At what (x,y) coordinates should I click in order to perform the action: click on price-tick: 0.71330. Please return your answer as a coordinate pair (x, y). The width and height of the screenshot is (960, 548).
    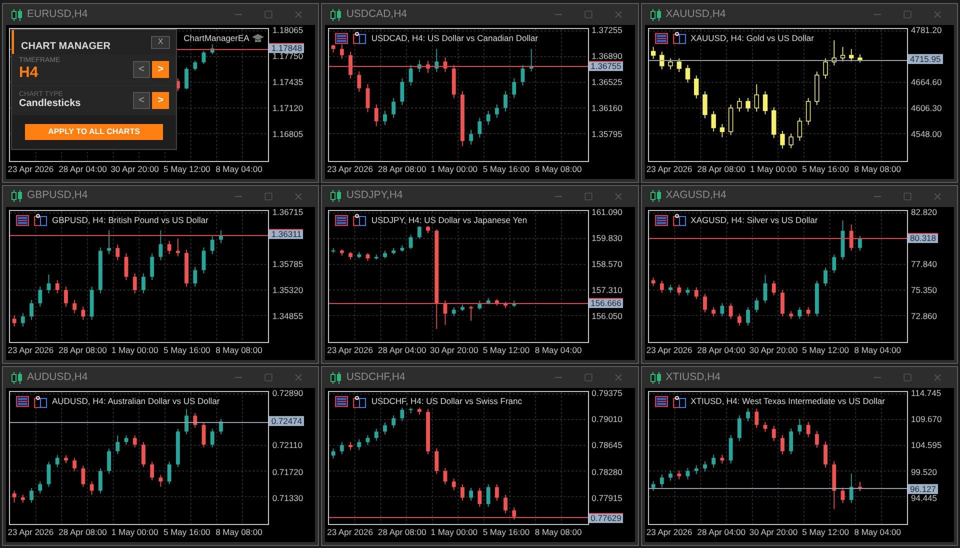
    Looking at the image, I should click on (288, 497).